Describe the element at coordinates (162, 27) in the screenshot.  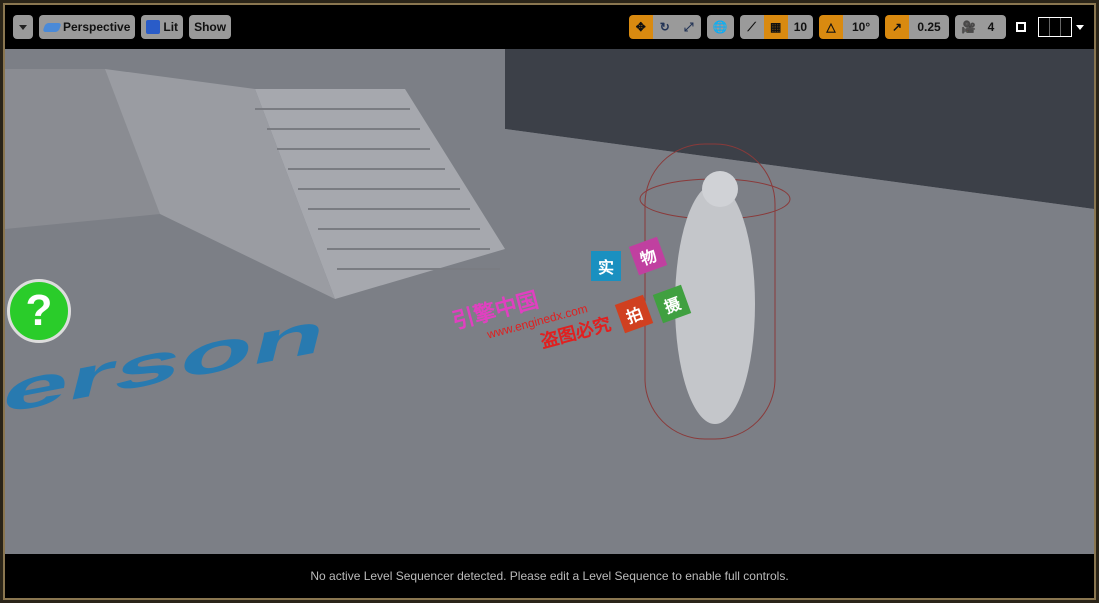
I see `lit-button: Lit` at that location.